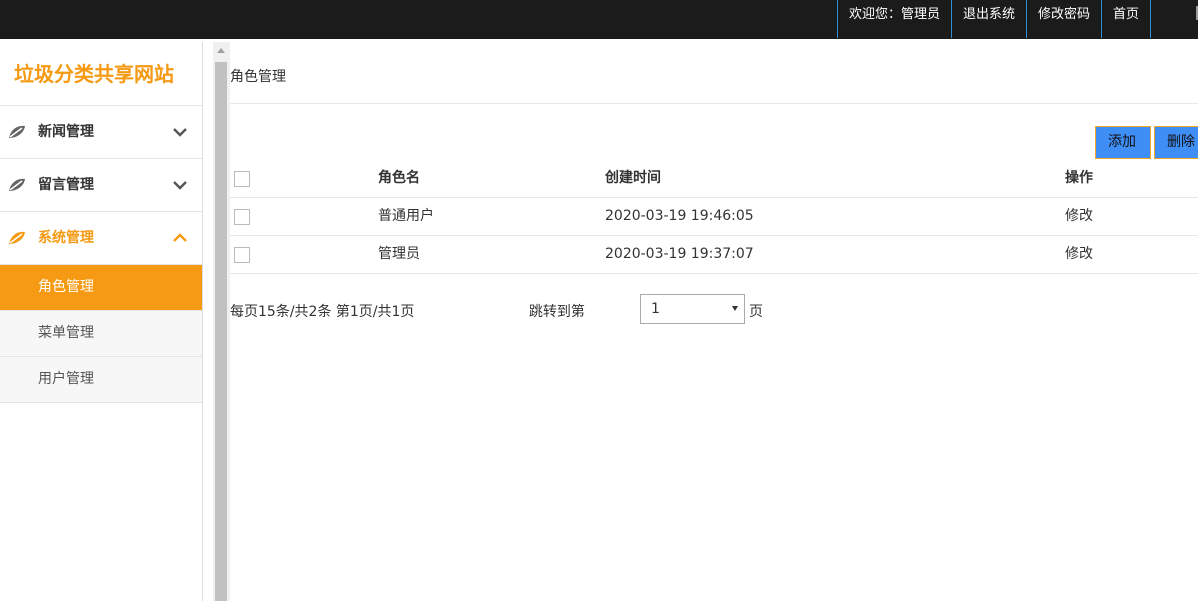 Image resolution: width=1198 pixels, height=601 pixels. Describe the element at coordinates (1176, 142) in the screenshot. I see `delete-button: 删除` at that location.